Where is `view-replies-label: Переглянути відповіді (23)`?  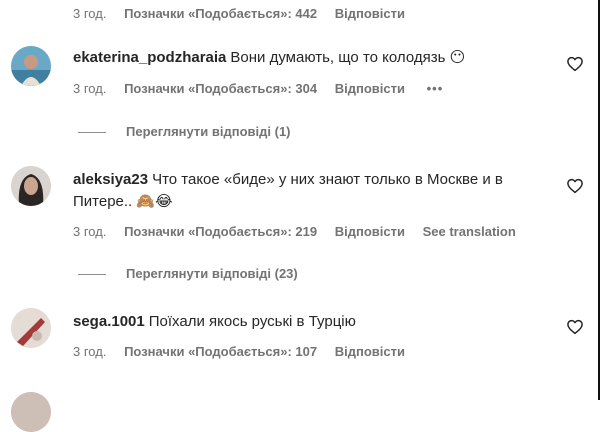
view-replies-label: Переглянути відповіді (23) is located at coordinates (212, 273).